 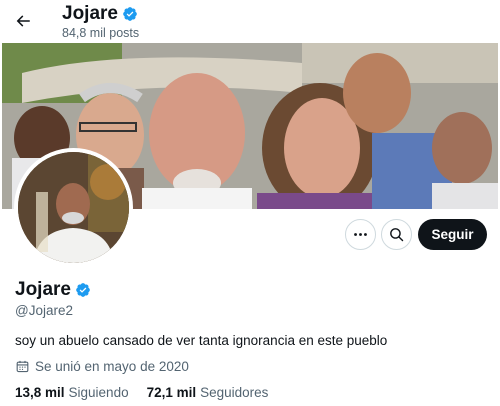 I want to click on followers-count: 72,1 mil, so click(x=171, y=392).